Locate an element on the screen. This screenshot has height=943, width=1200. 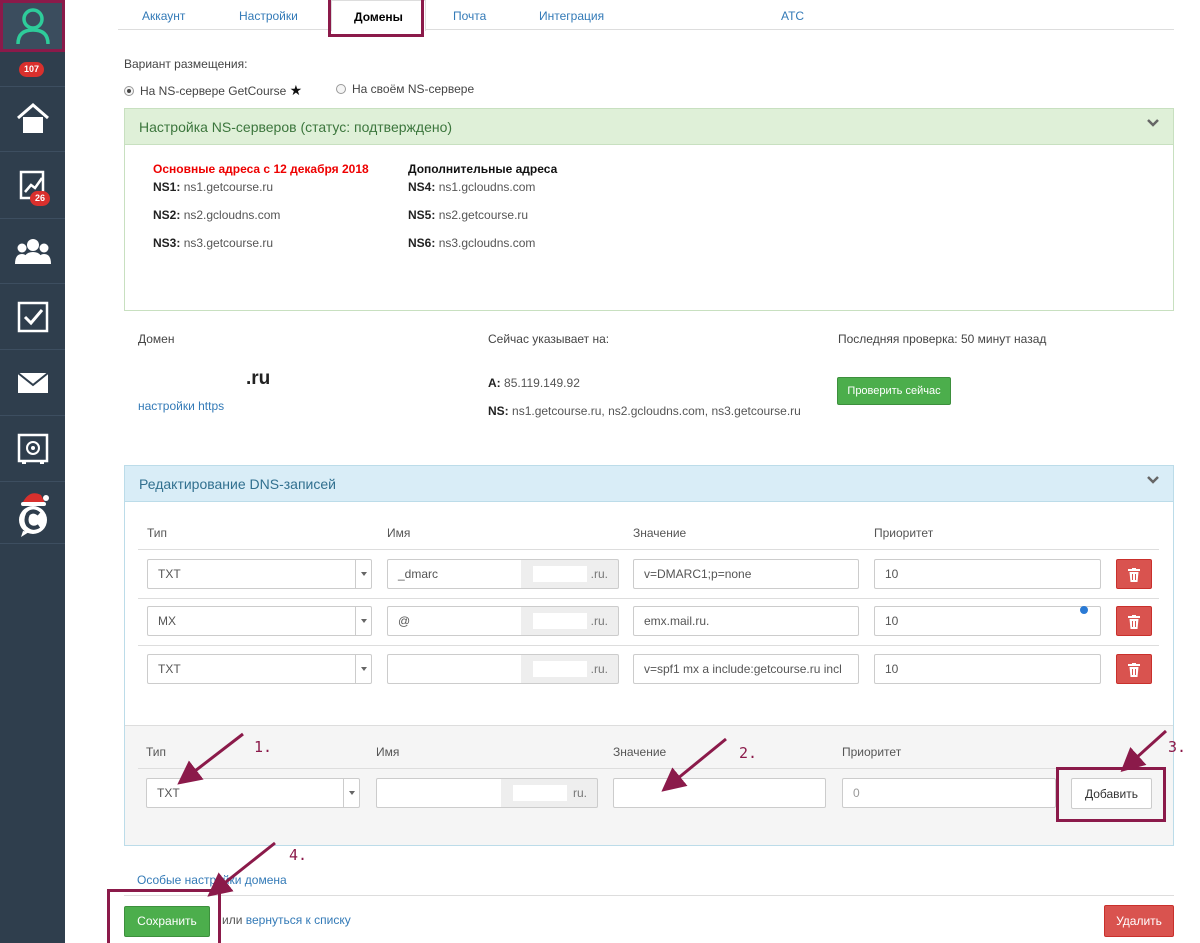
sidebar-item-users is located at coordinates (32, 251).